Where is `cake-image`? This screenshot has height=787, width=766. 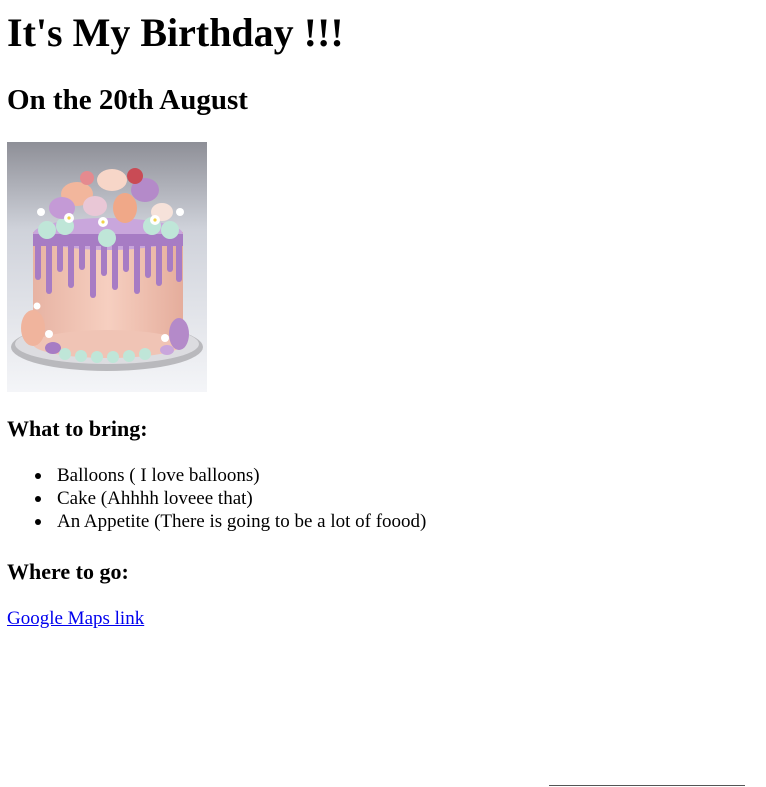 cake-image is located at coordinates (107, 267).